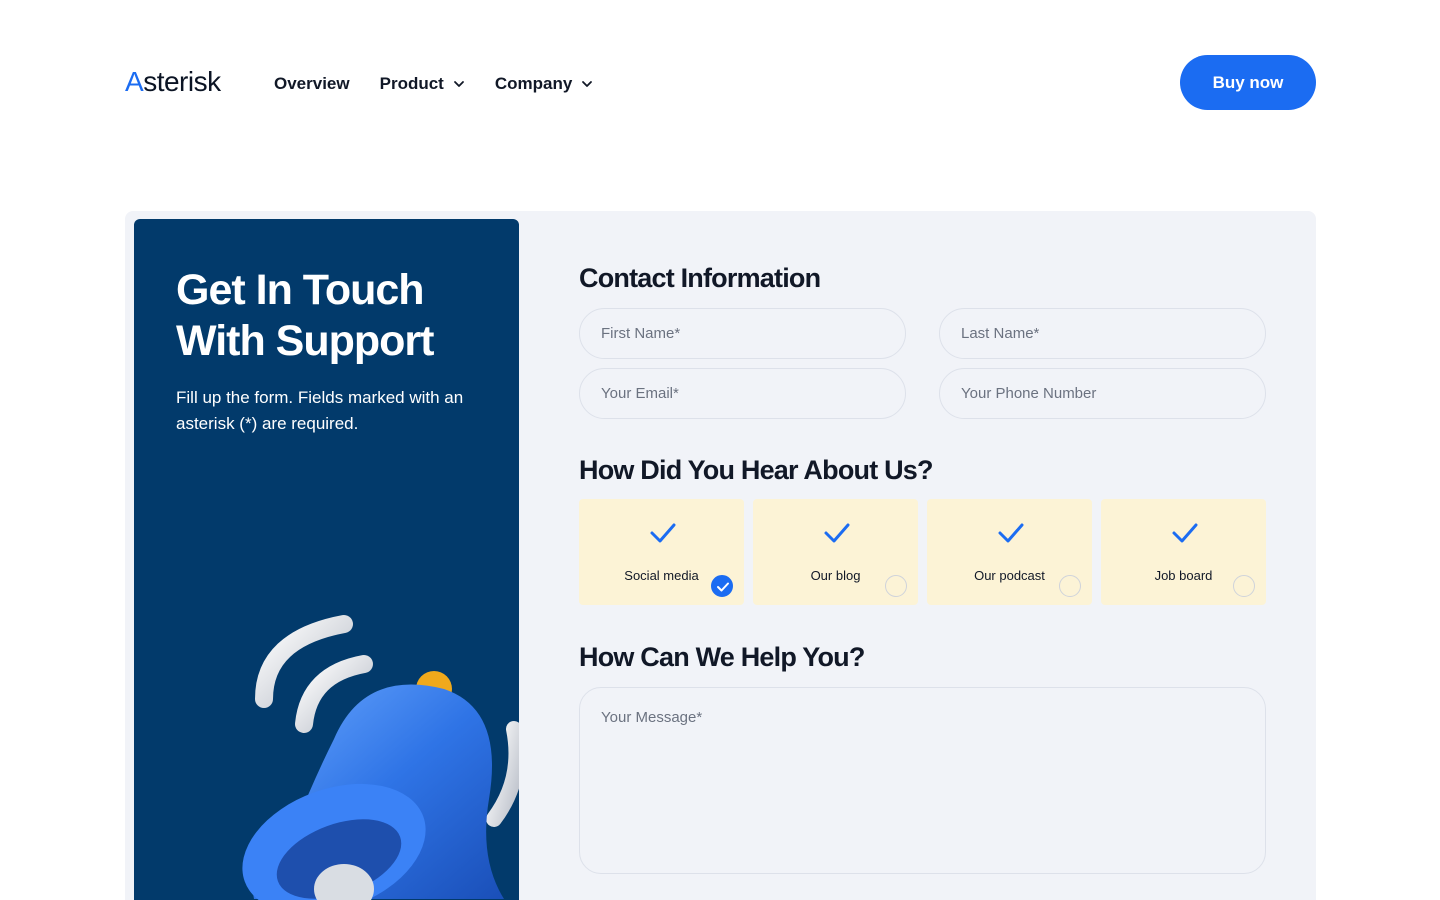 The width and height of the screenshot is (1440, 900). What do you see at coordinates (1102, 333) in the screenshot?
I see `last-name-field` at bounding box center [1102, 333].